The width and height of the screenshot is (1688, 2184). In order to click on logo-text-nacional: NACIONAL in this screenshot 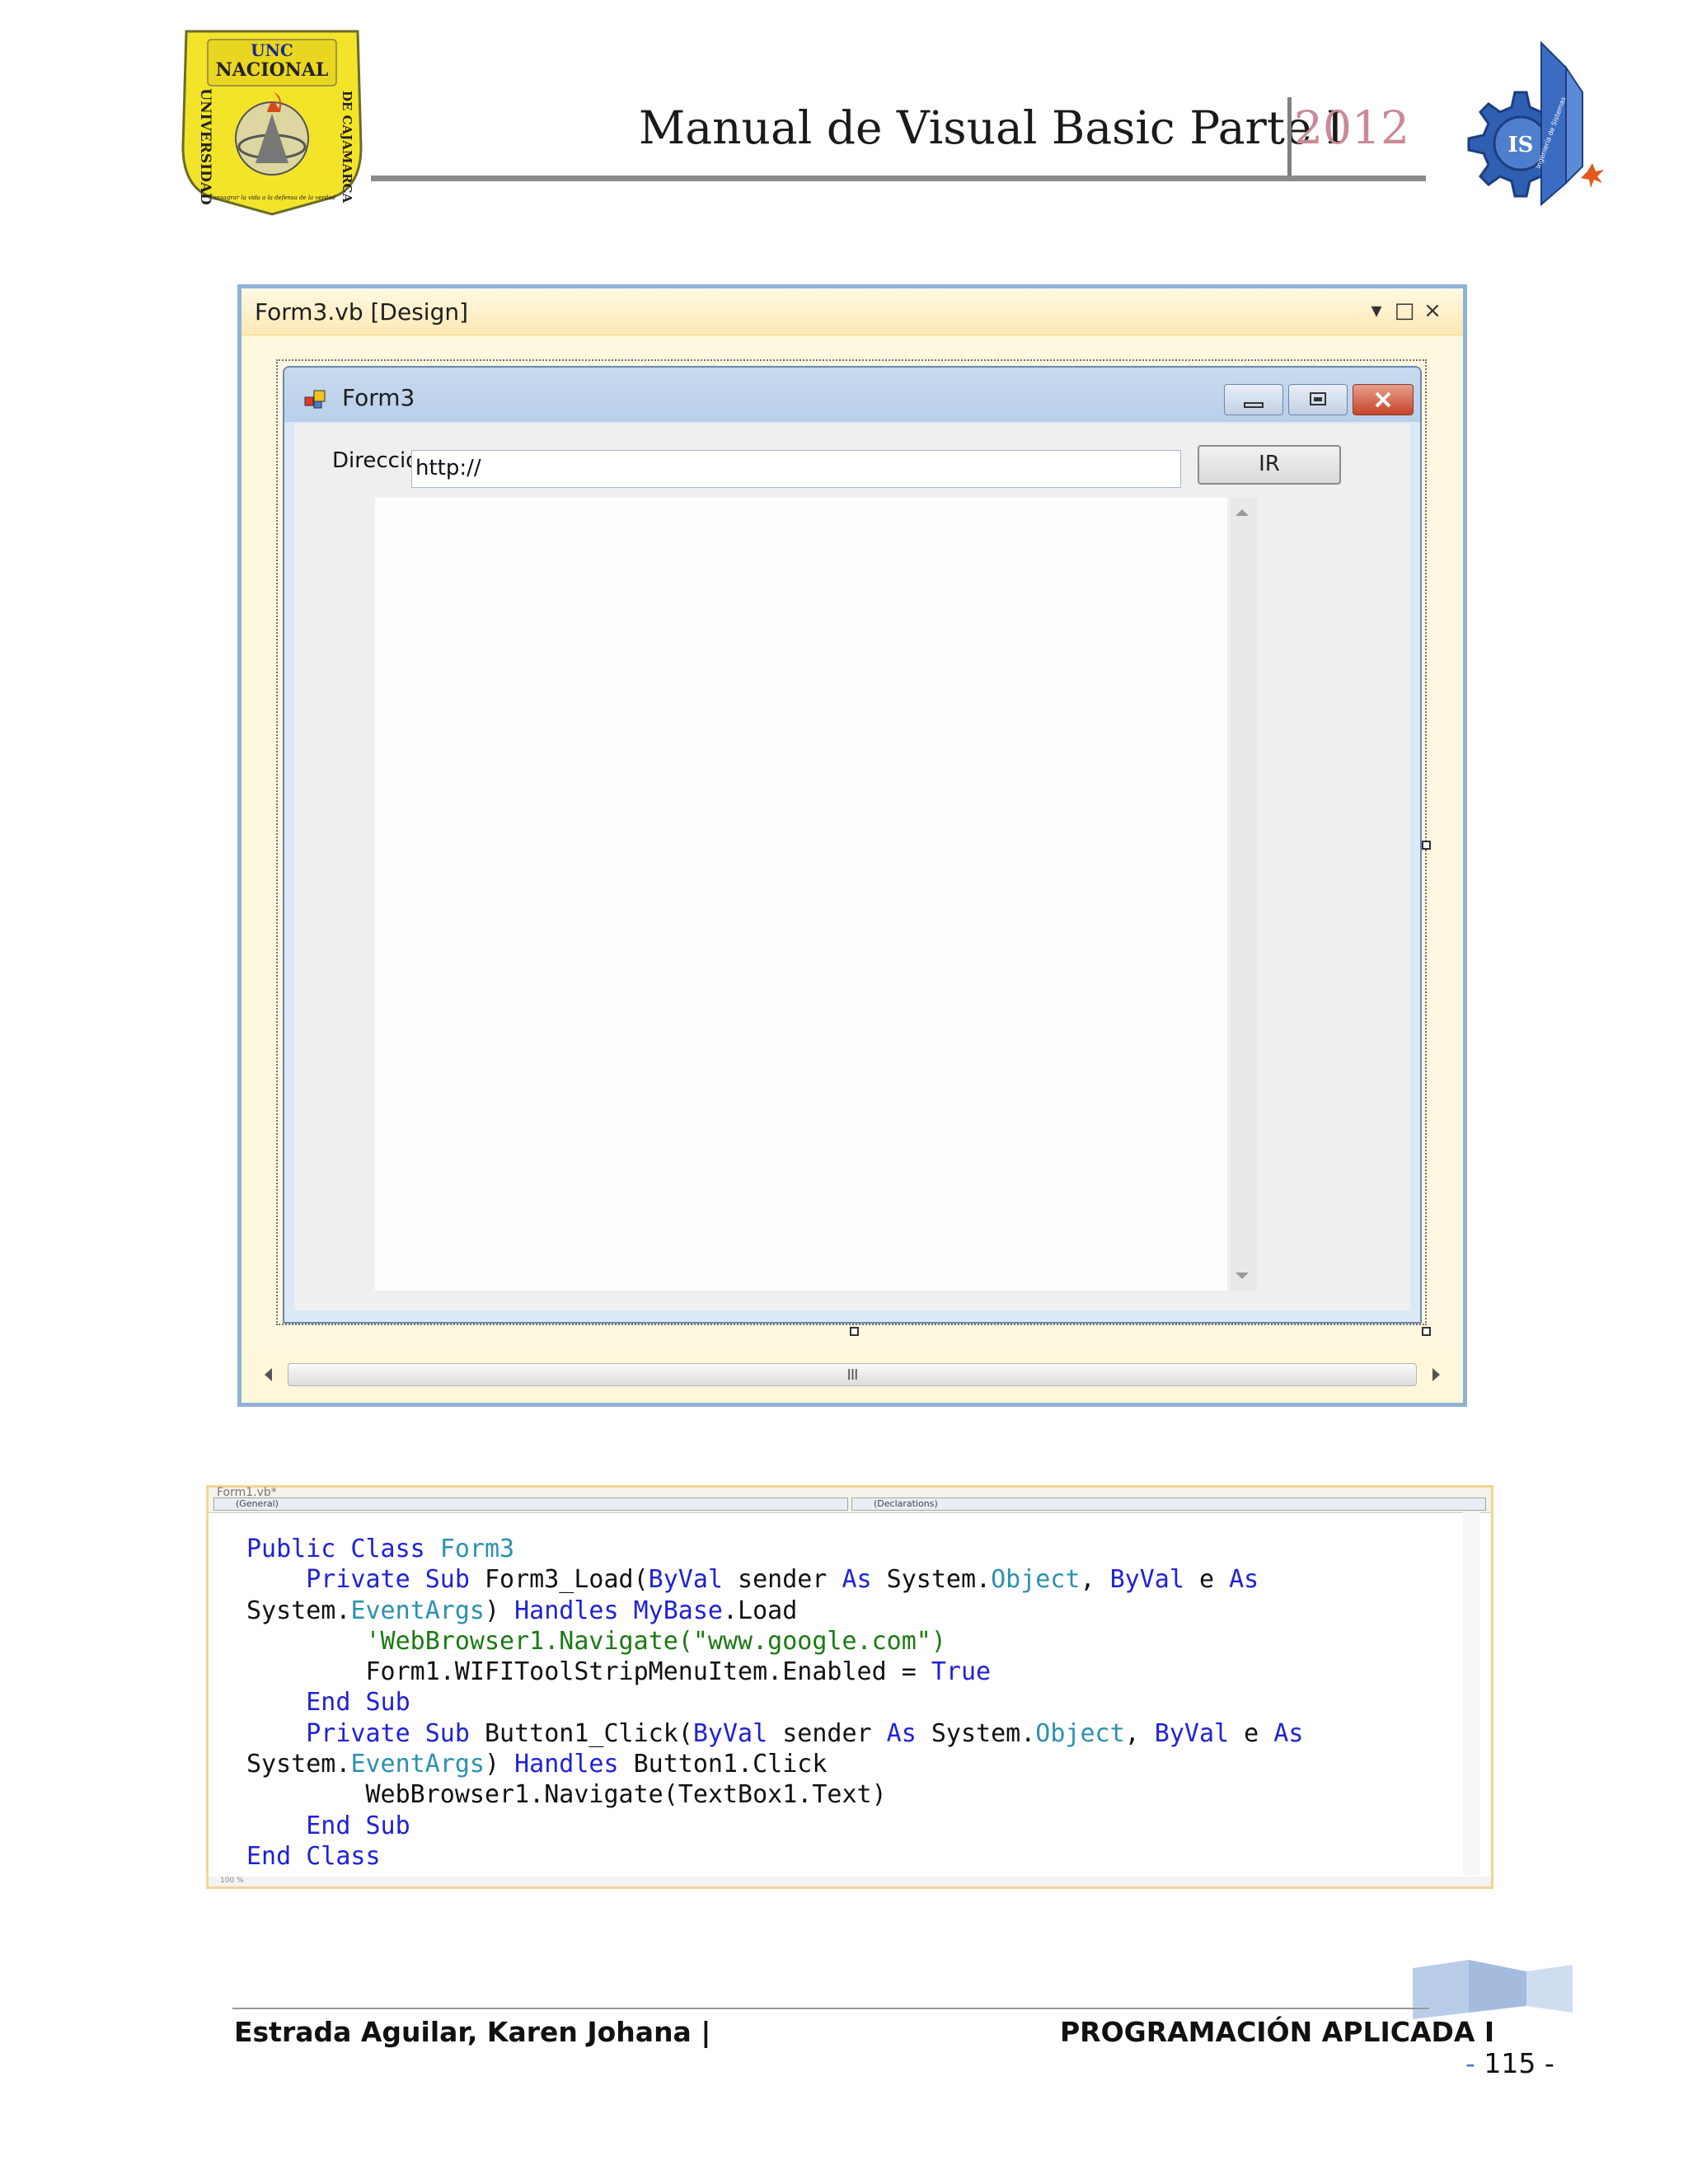, I will do `click(272, 70)`.